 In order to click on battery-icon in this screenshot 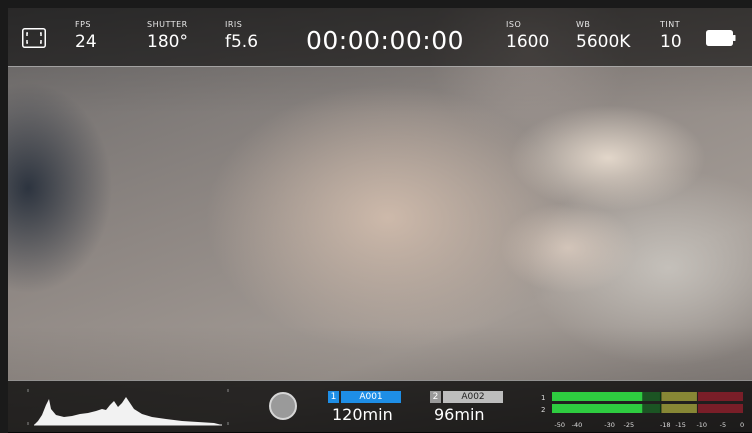, I will do `click(721, 38)`.